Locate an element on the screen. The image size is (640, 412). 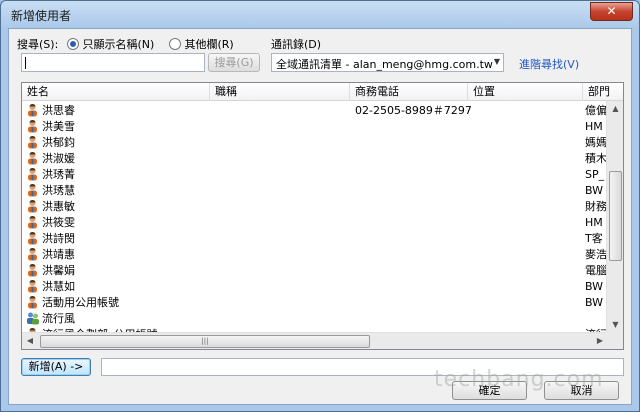
list-header: 姓名 職稱 商務電話 位置 部門 is located at coordinates (322, 92).